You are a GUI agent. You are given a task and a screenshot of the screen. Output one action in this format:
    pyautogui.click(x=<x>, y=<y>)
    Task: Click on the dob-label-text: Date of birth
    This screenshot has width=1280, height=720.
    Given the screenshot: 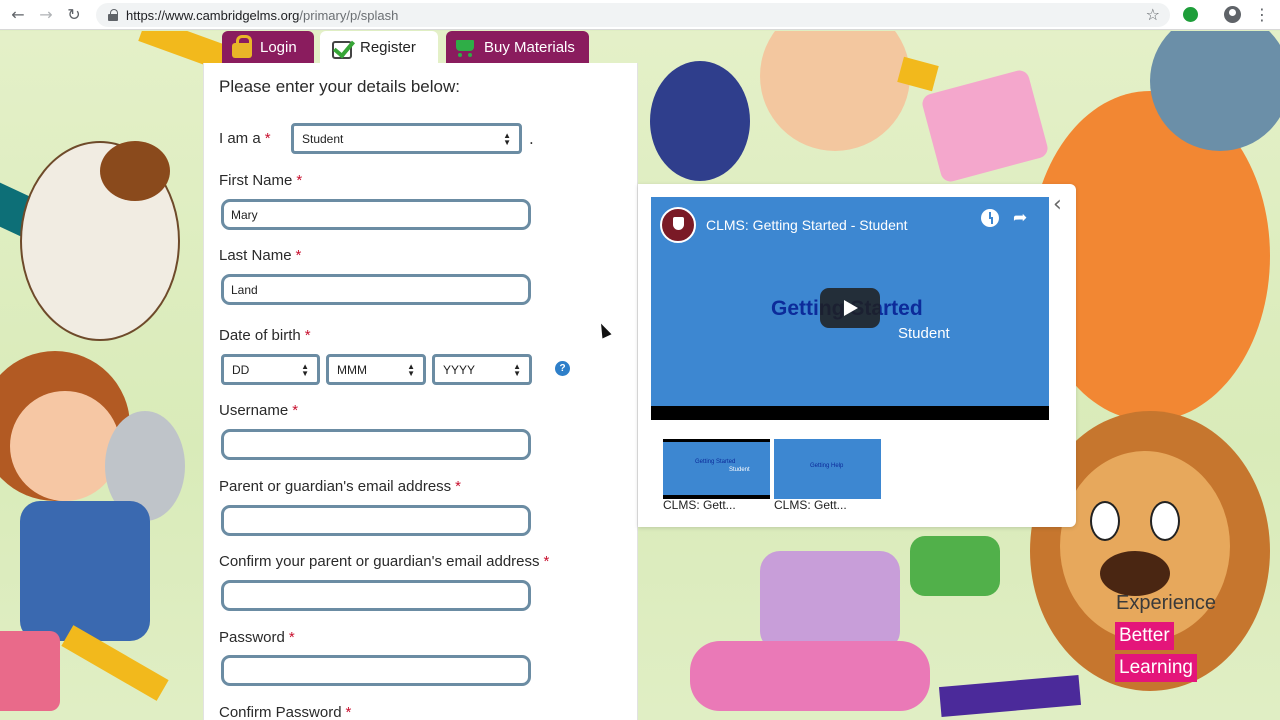 What is the action you would take?
    pyautogui.click(x=260, y=335)
    